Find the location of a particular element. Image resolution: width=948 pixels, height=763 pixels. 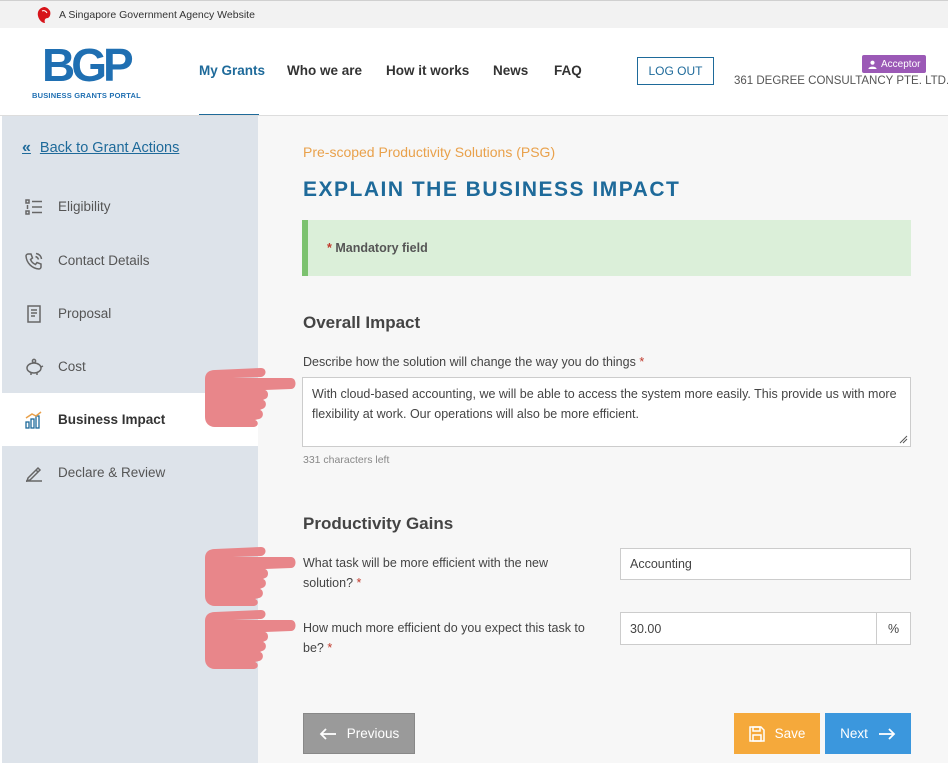

page-title: EXPLAIN THE BUSINESS IMPACT is located at coordinates (492, 189).